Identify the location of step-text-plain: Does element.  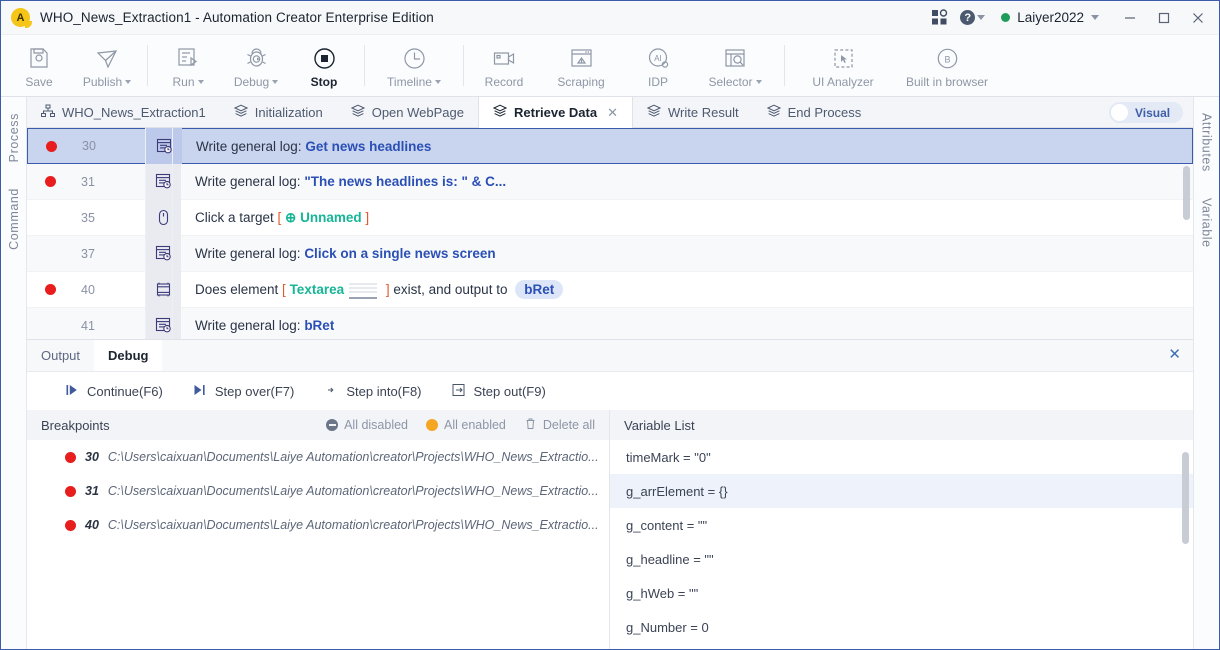
(239, 289).